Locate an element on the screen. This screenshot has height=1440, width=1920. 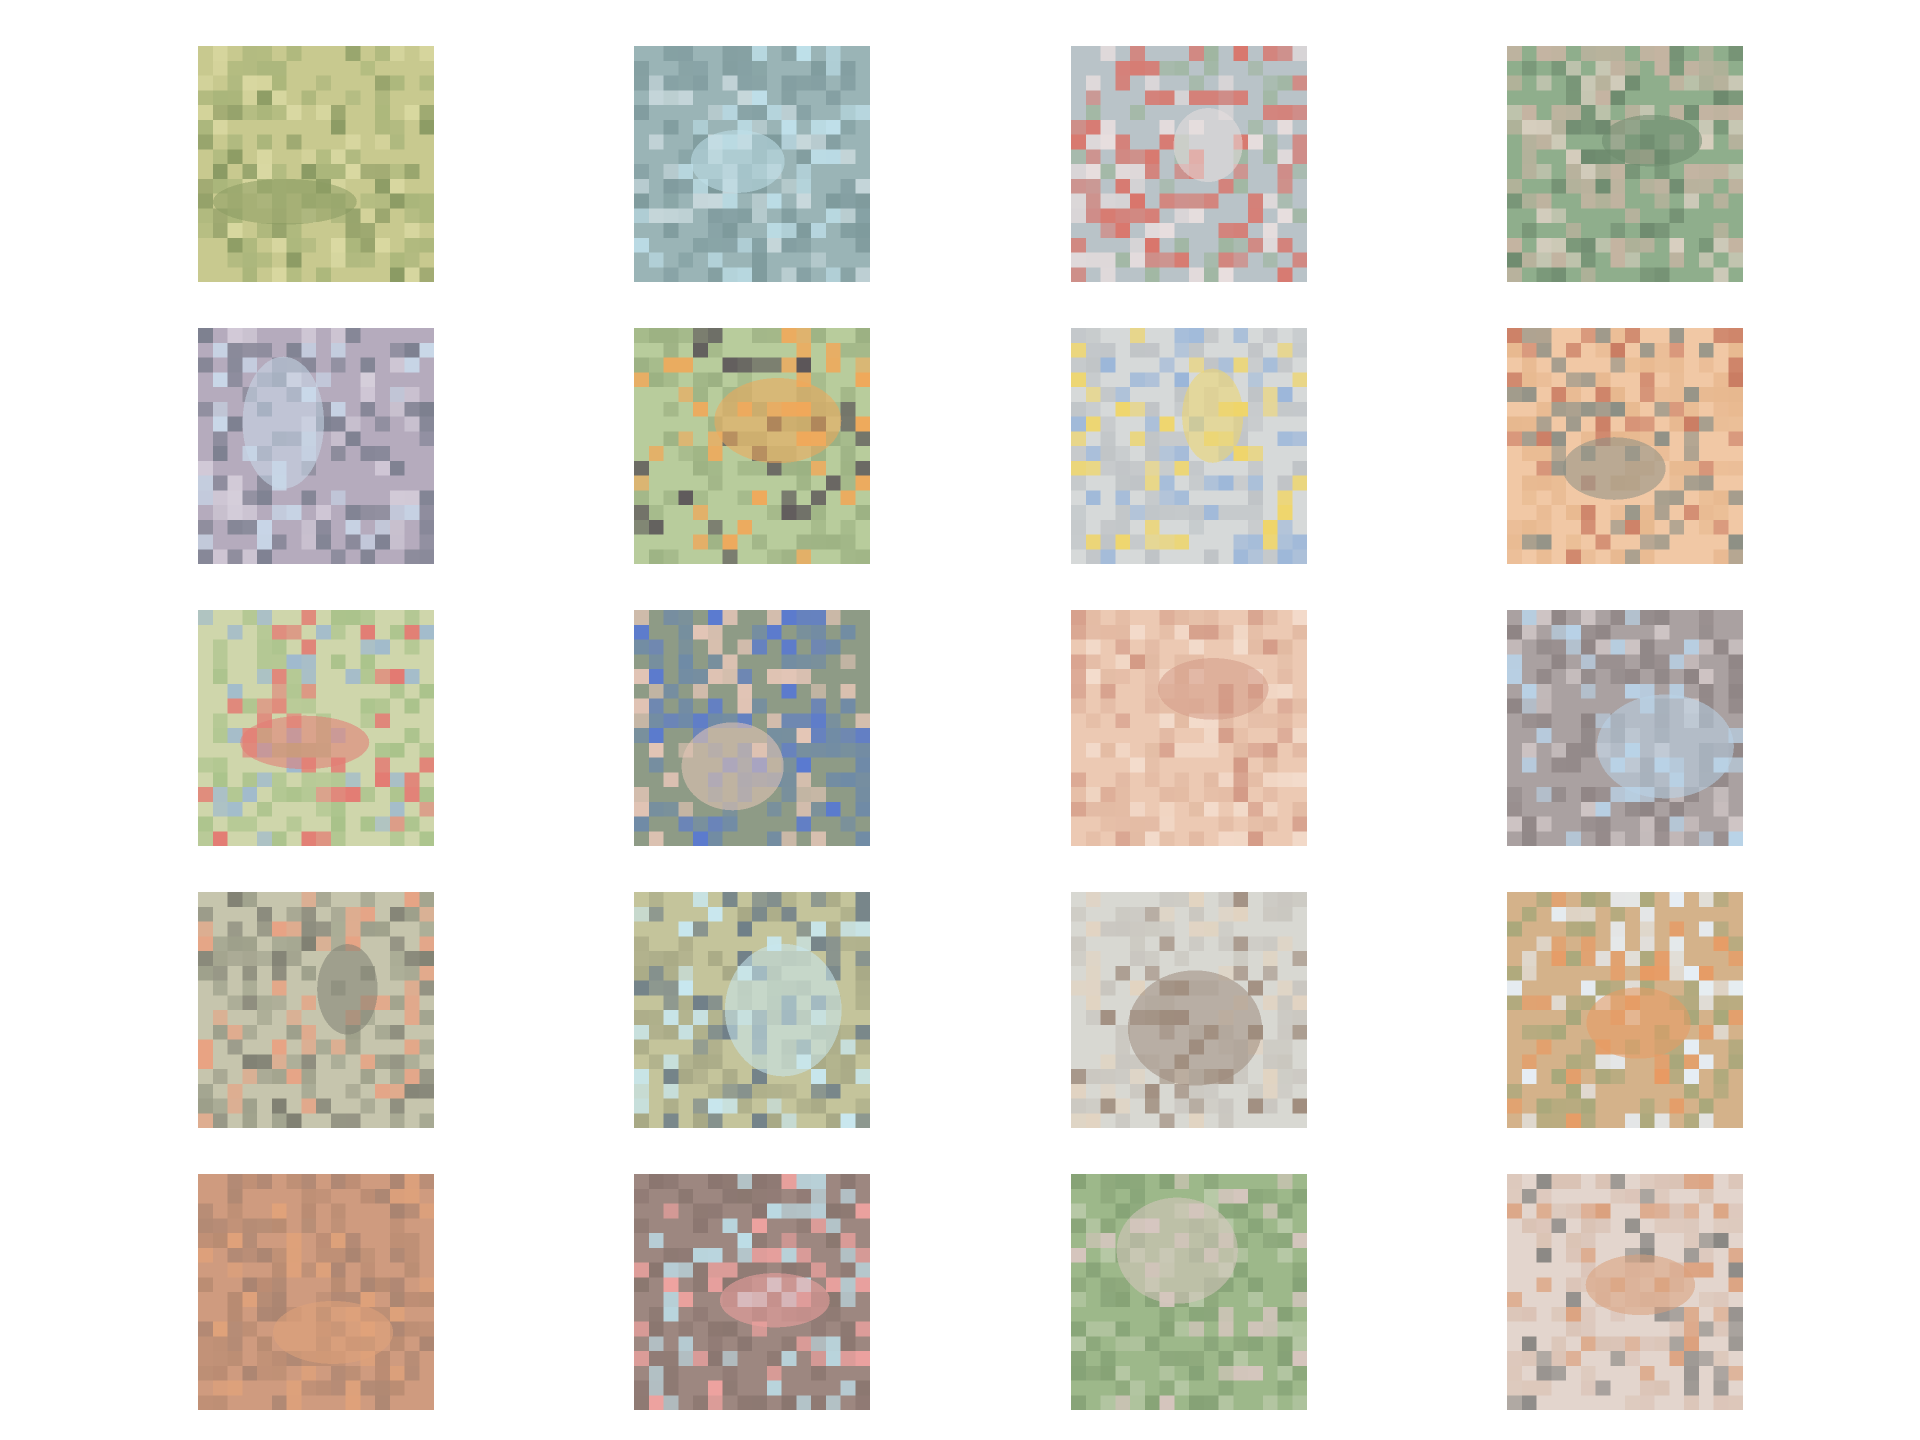
image-tile-r1-c1 is located at coordinates (316, 164).